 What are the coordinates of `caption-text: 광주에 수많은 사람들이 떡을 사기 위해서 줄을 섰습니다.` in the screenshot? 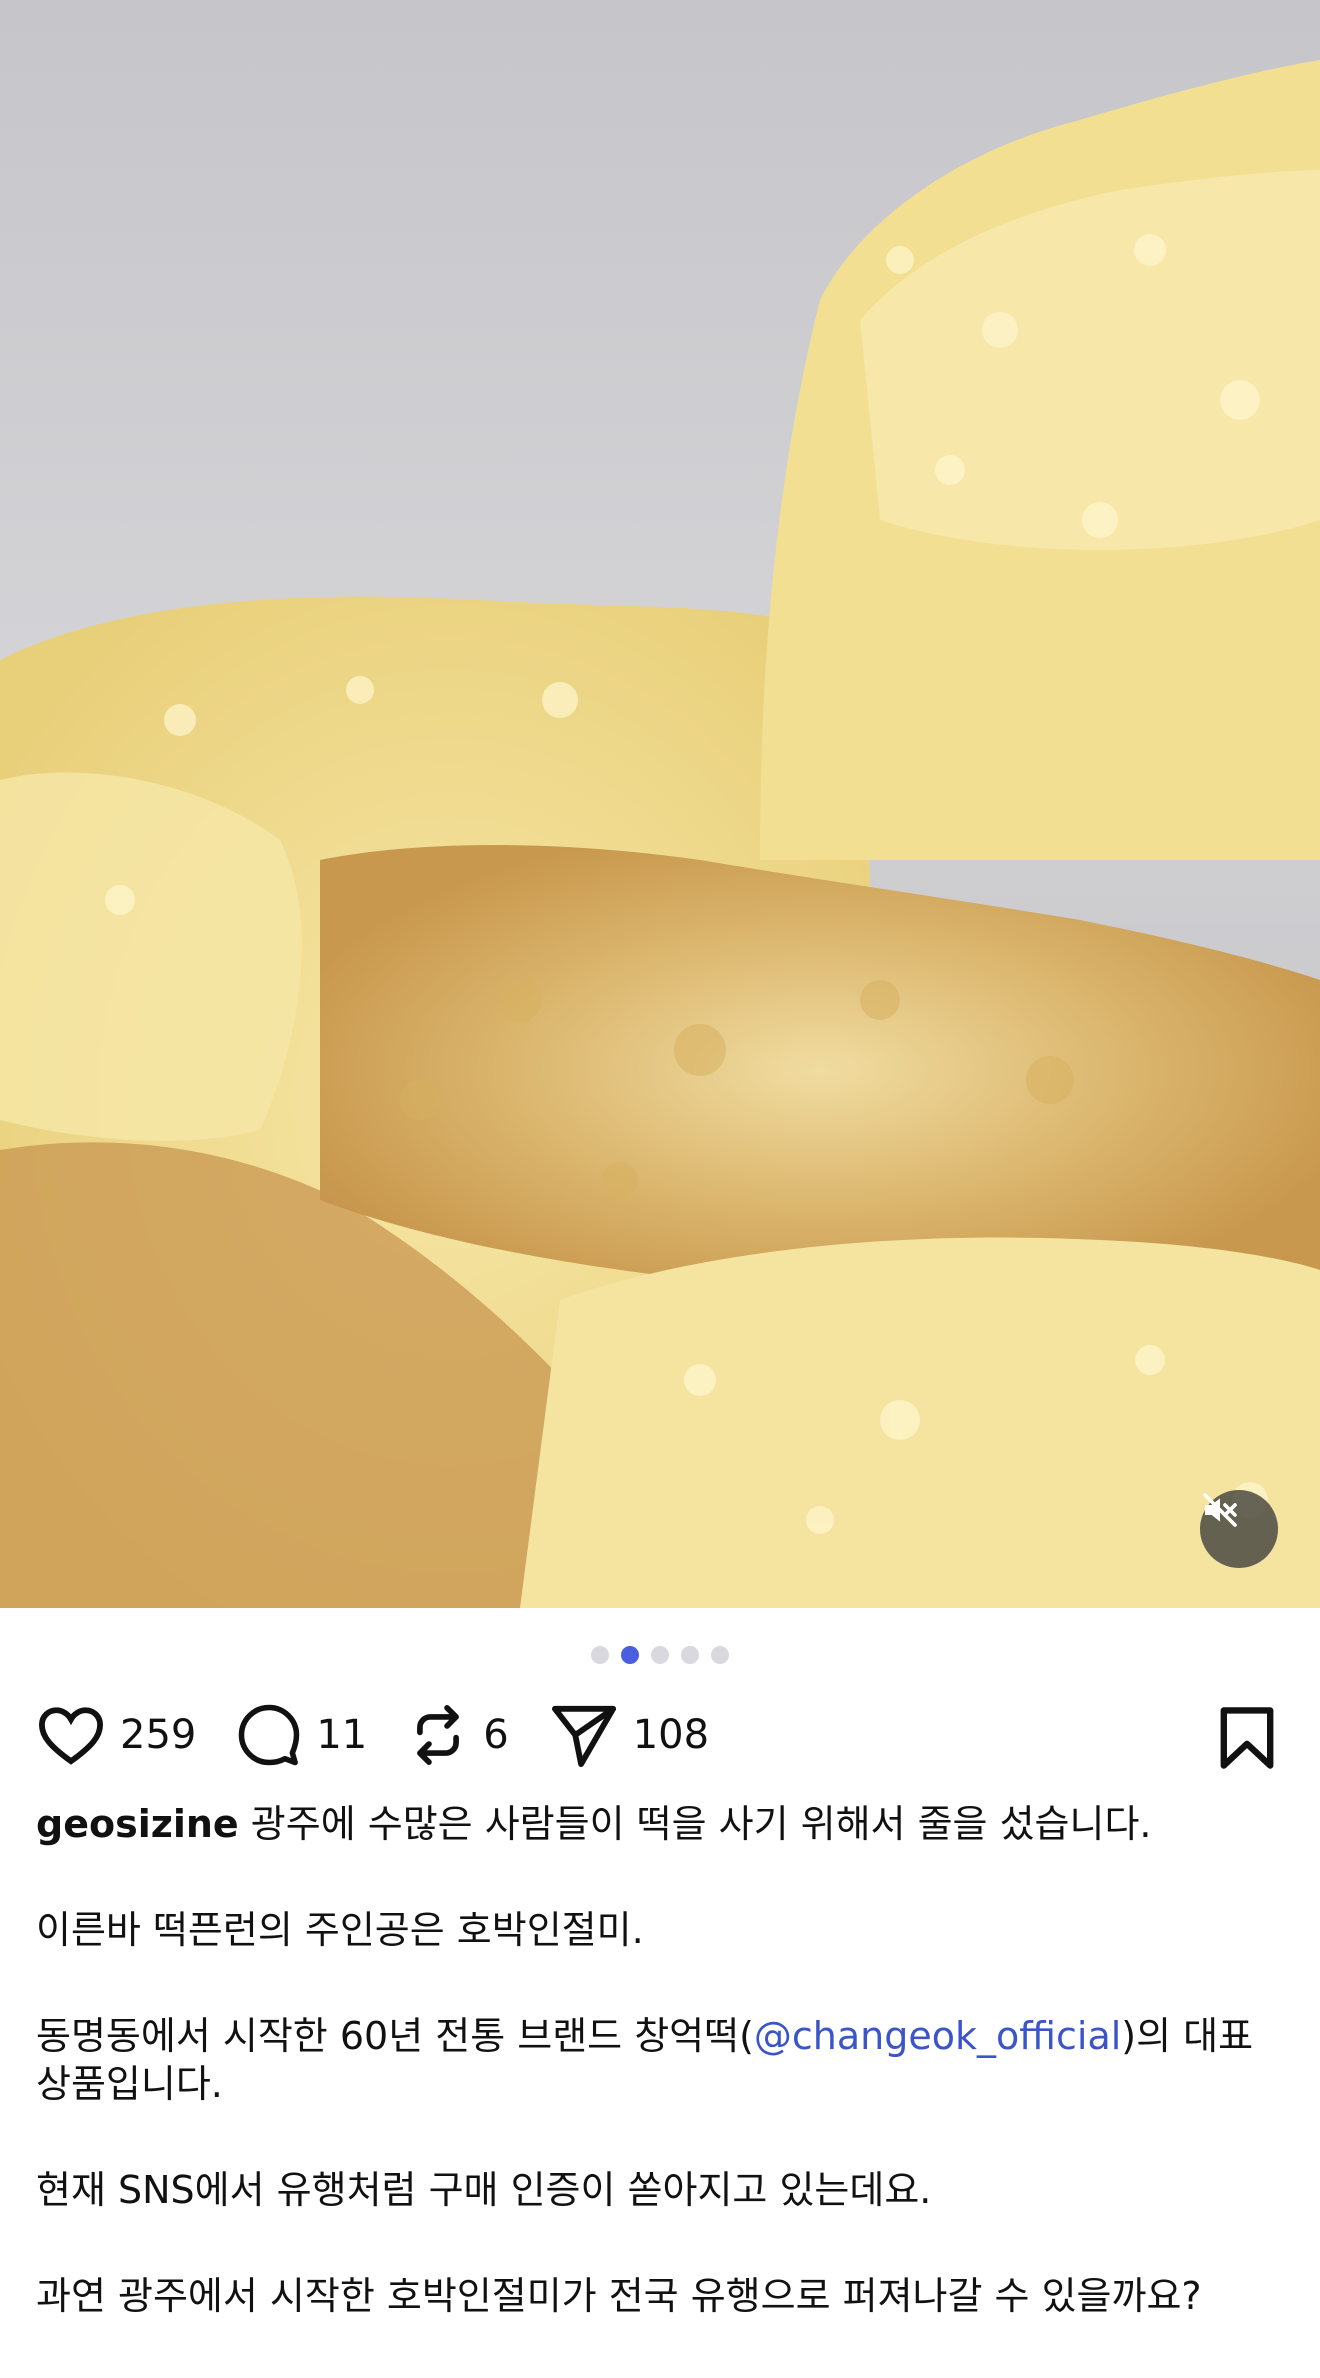 It's located at (695, 1824).